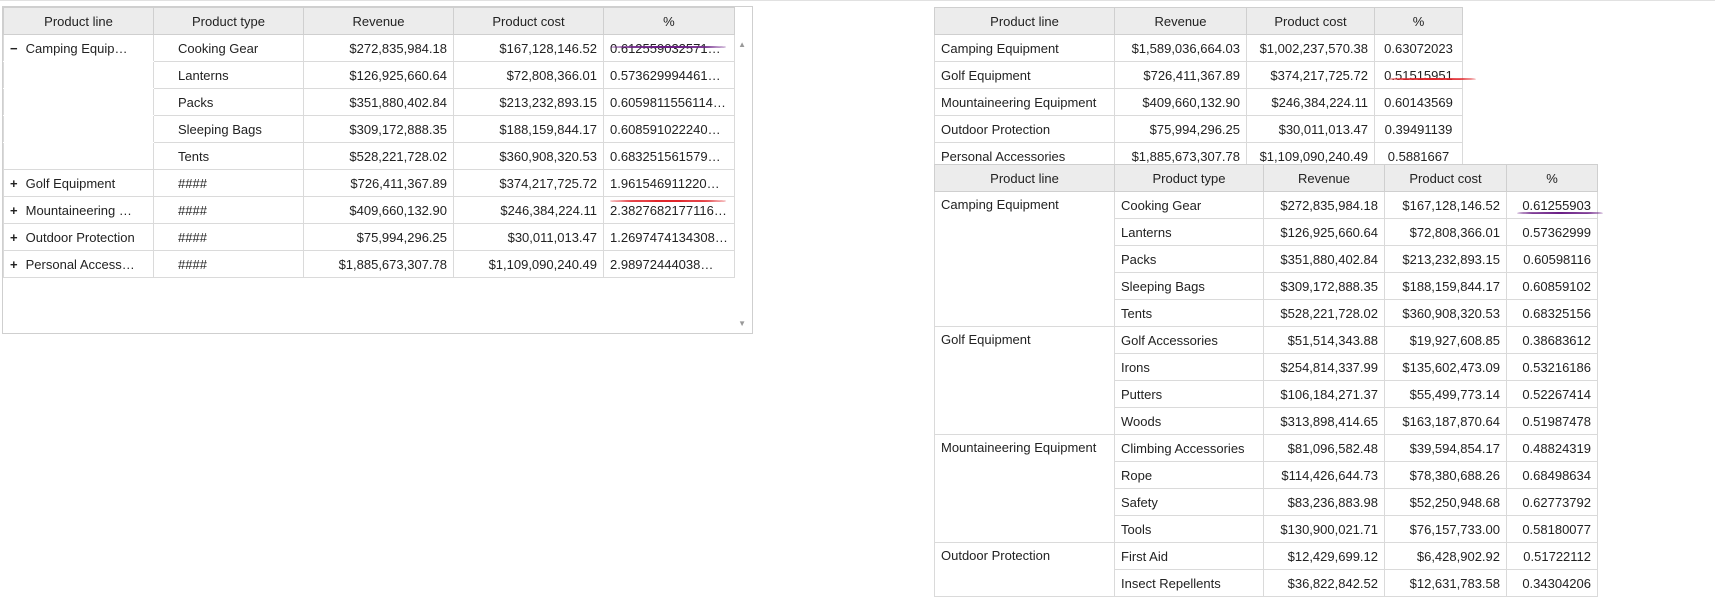  I want to click on cost-cell: $213,232,893.15, so click(1445, 259).